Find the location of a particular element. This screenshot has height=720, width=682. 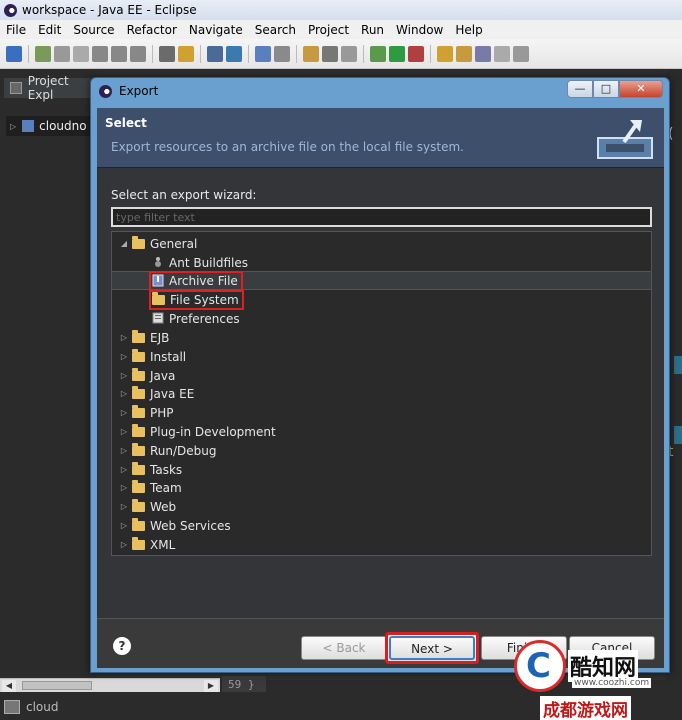

debug-icon is located at coordinates (14, 53).